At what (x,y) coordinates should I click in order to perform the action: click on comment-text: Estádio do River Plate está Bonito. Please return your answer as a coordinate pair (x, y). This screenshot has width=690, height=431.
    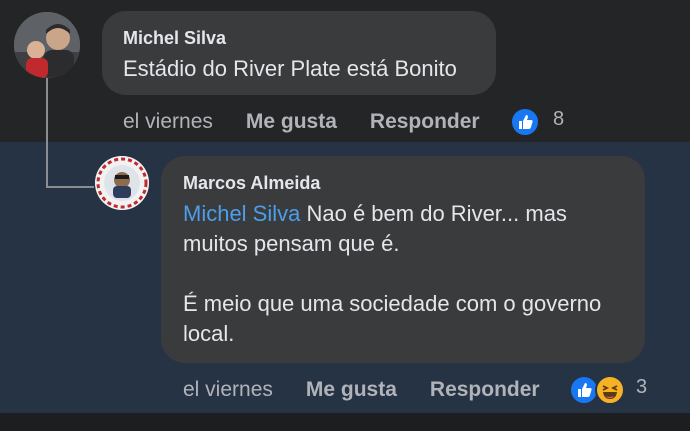
    Looking at the image, I should click on (290, 68).